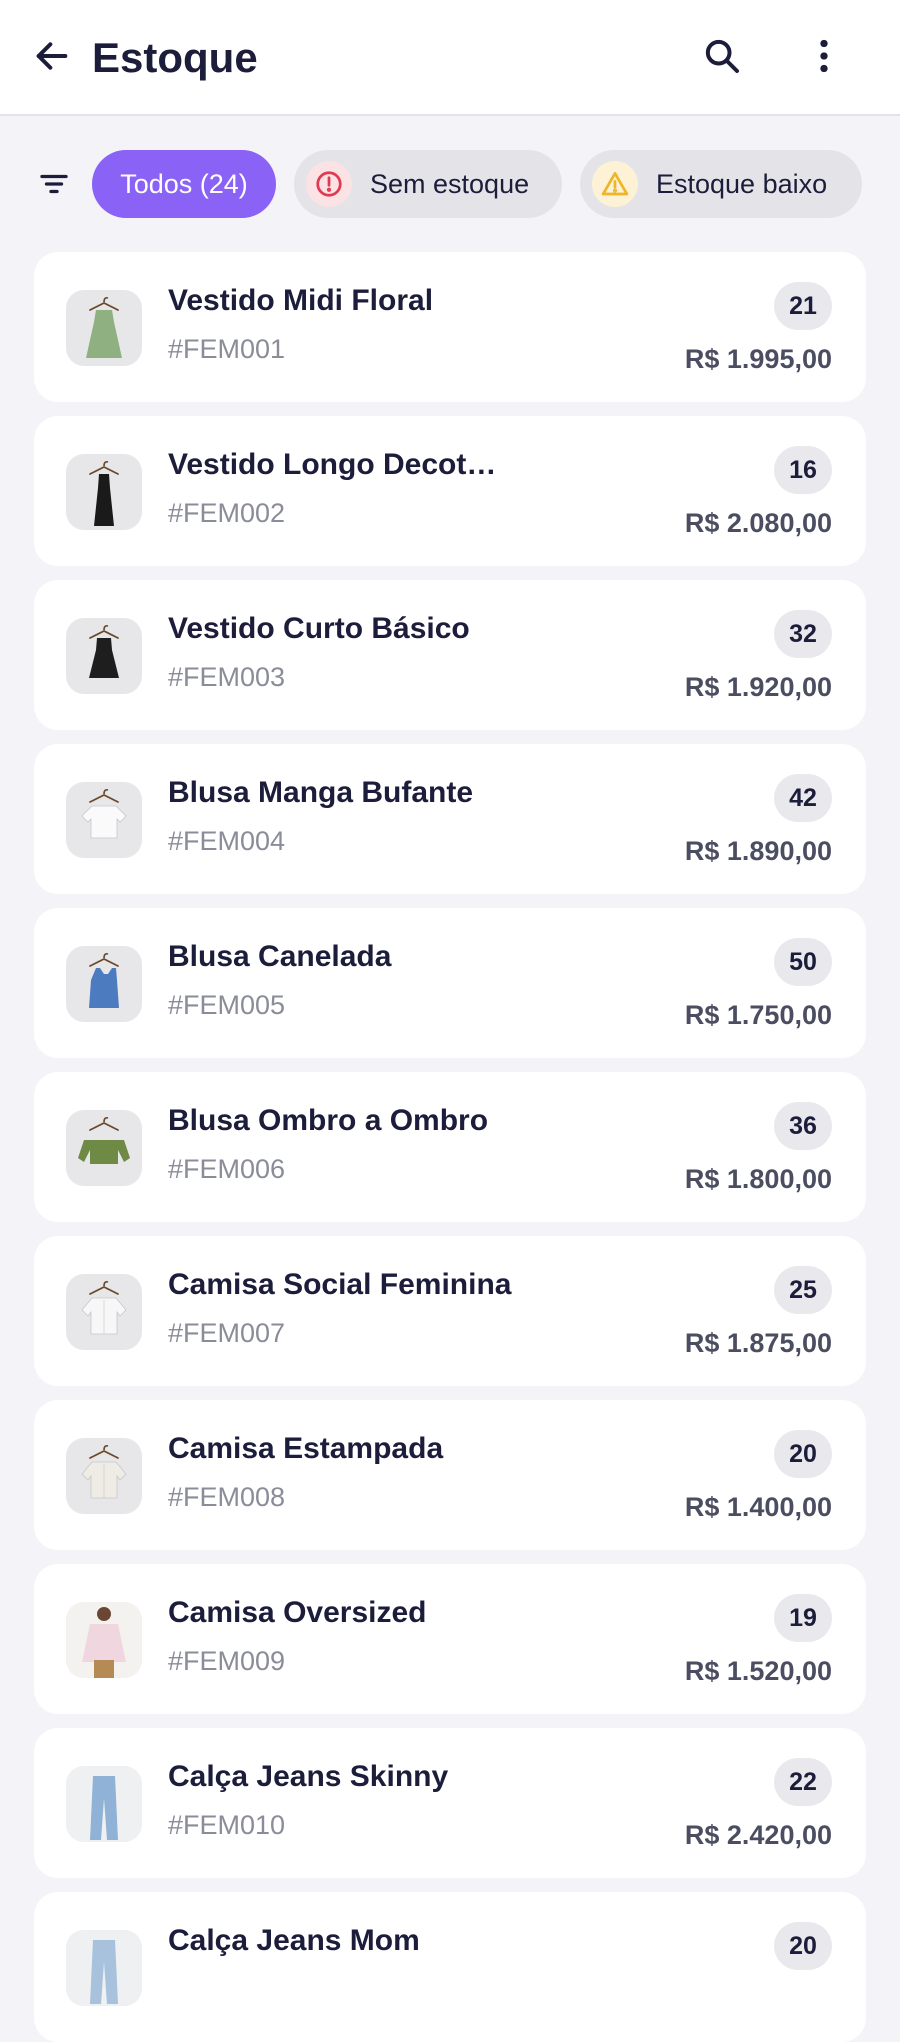  What do you see at coordinates (227, 1333) in the screenshot?
I see `product-code: #FEM007` at bounding box center [227, 1333].